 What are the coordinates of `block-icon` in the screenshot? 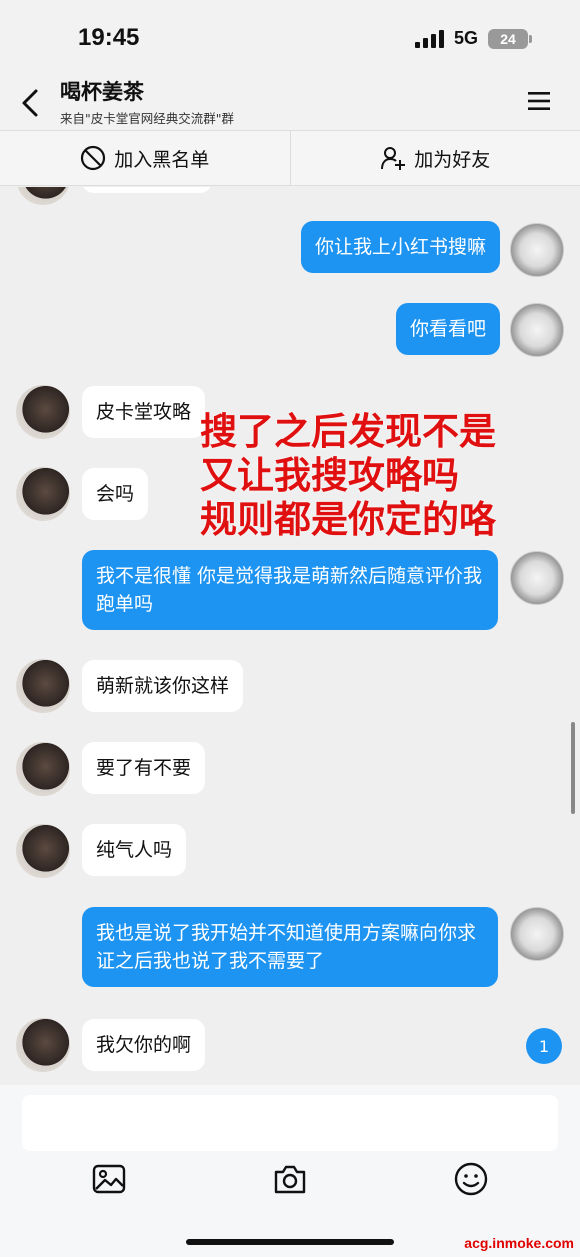 It's located at (93, 158).